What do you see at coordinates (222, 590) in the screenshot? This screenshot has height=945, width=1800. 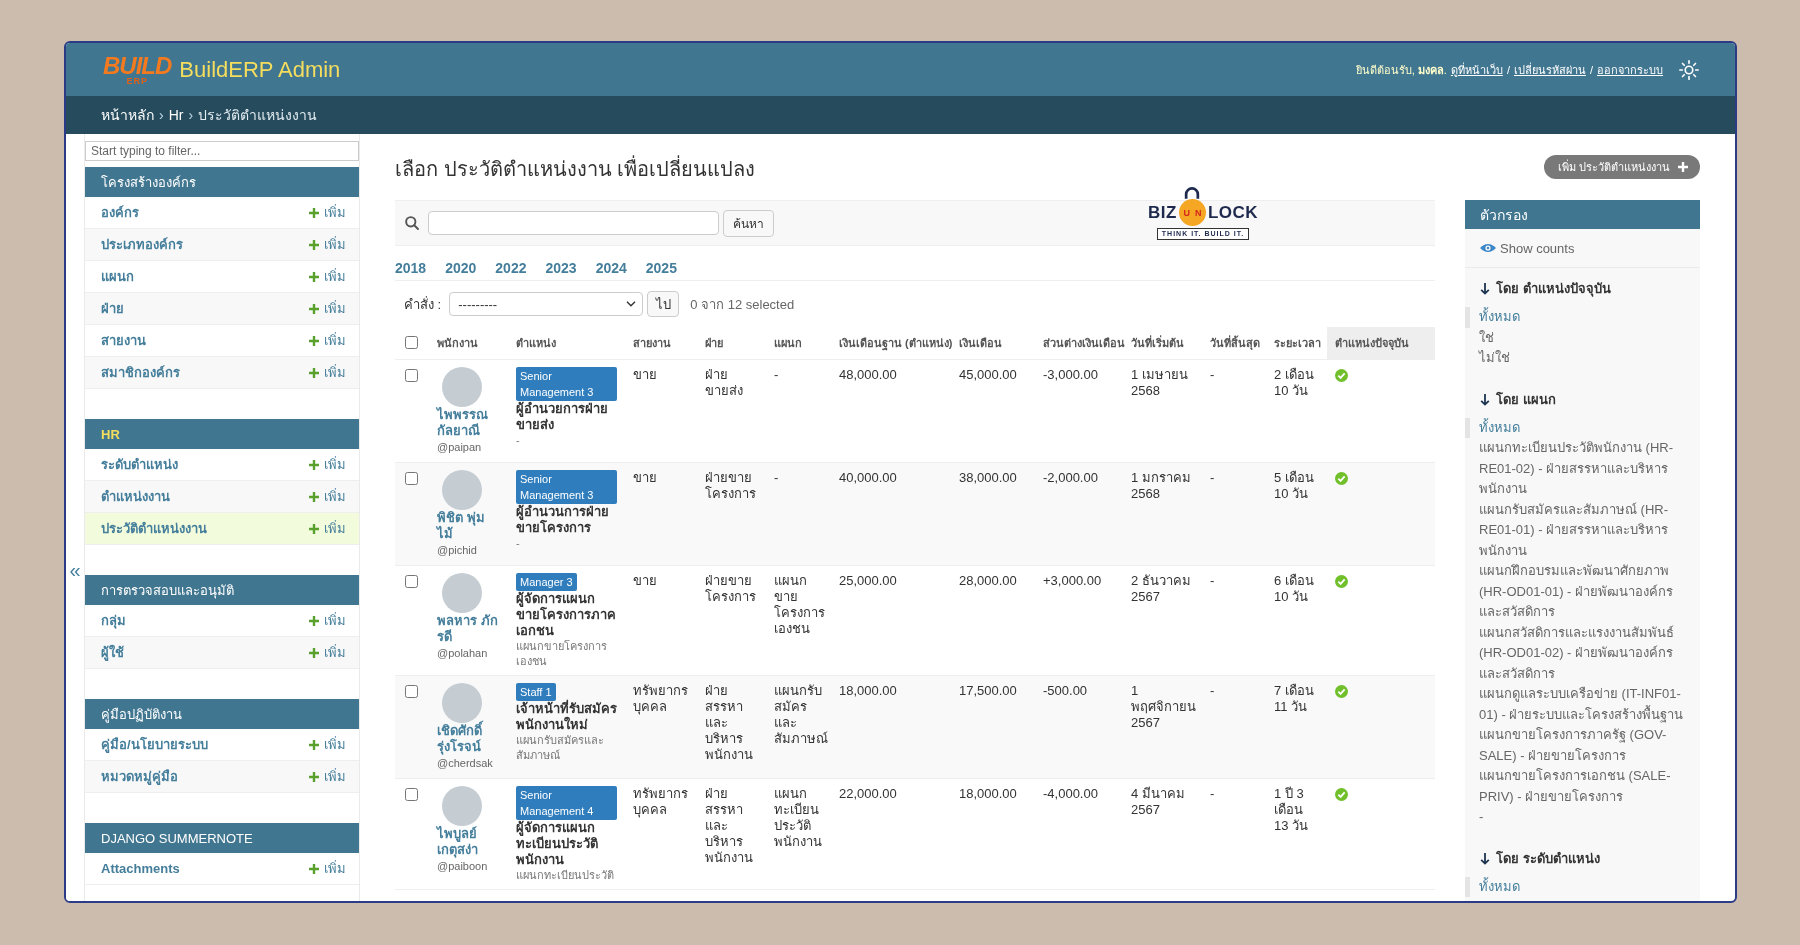 I see `section-header: การตรวจสอบและอนุมัติ` at bounding box center [222, 590].